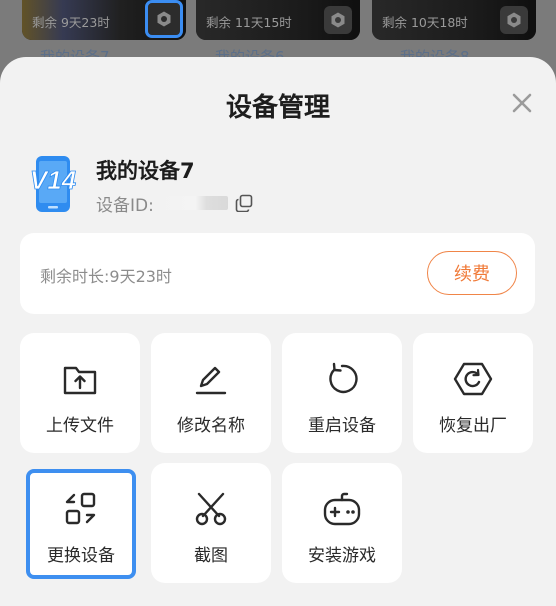 This screenshot has height=606, width=556. Describe the element at coordinates (191, 203) in the screenshot. I see `device-id-value-redacted` at that location.